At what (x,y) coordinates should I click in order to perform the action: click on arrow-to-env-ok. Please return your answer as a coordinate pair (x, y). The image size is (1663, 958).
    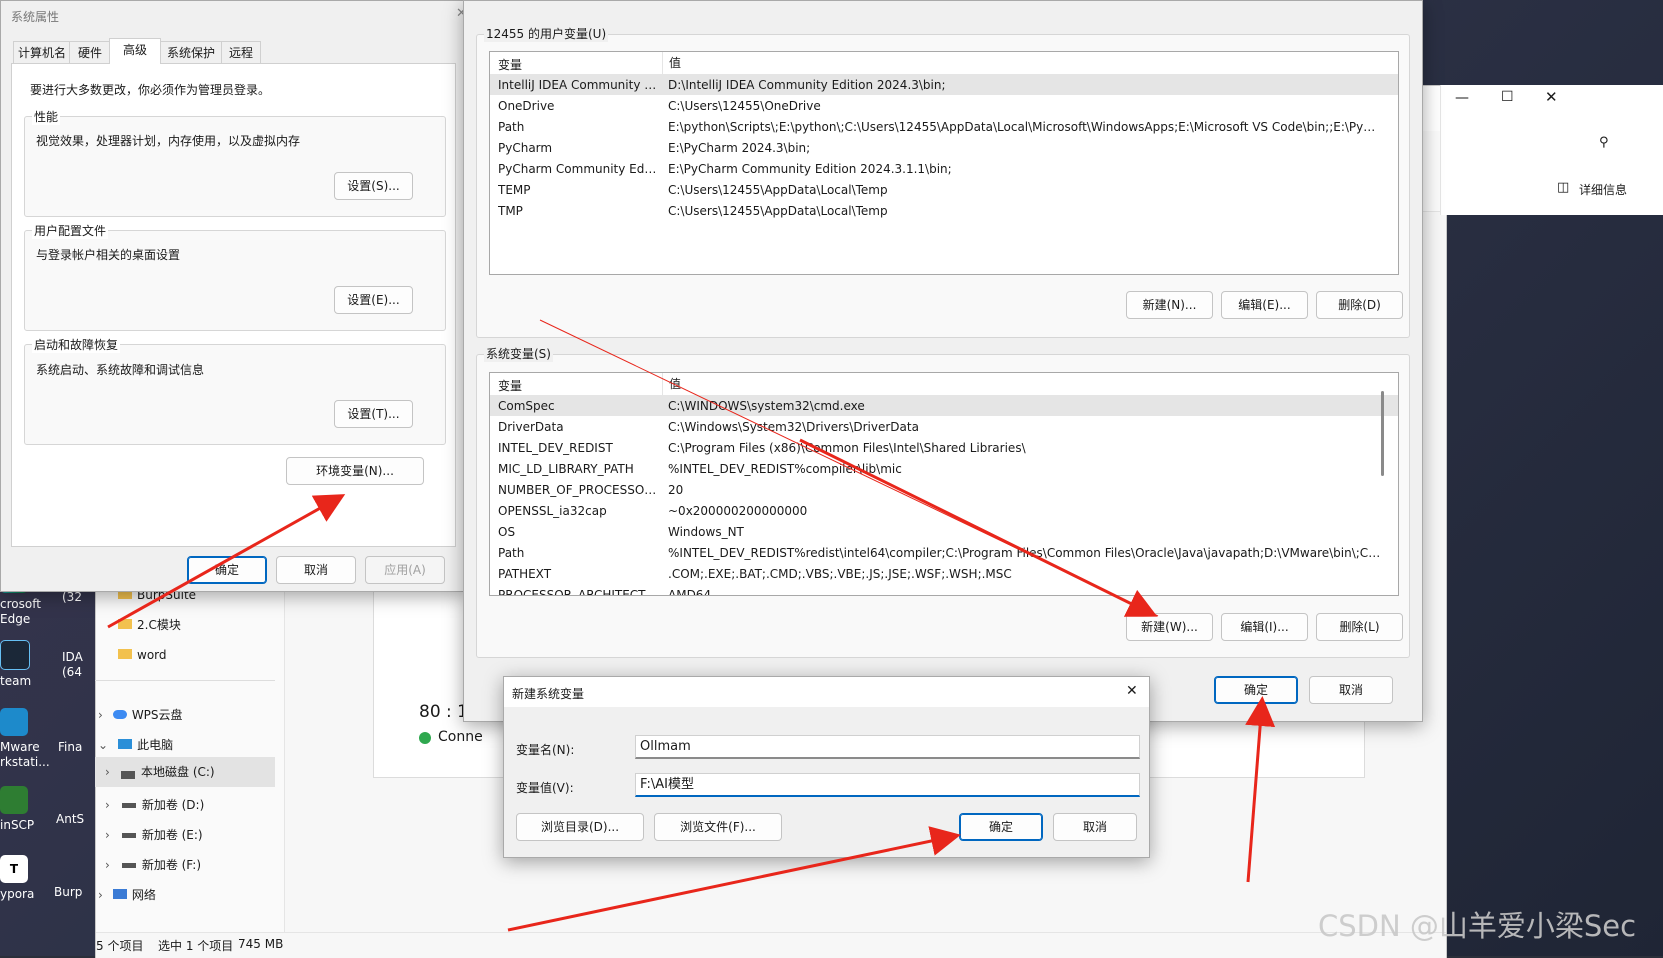
    Looking at the image, I should click on (1260, 789).